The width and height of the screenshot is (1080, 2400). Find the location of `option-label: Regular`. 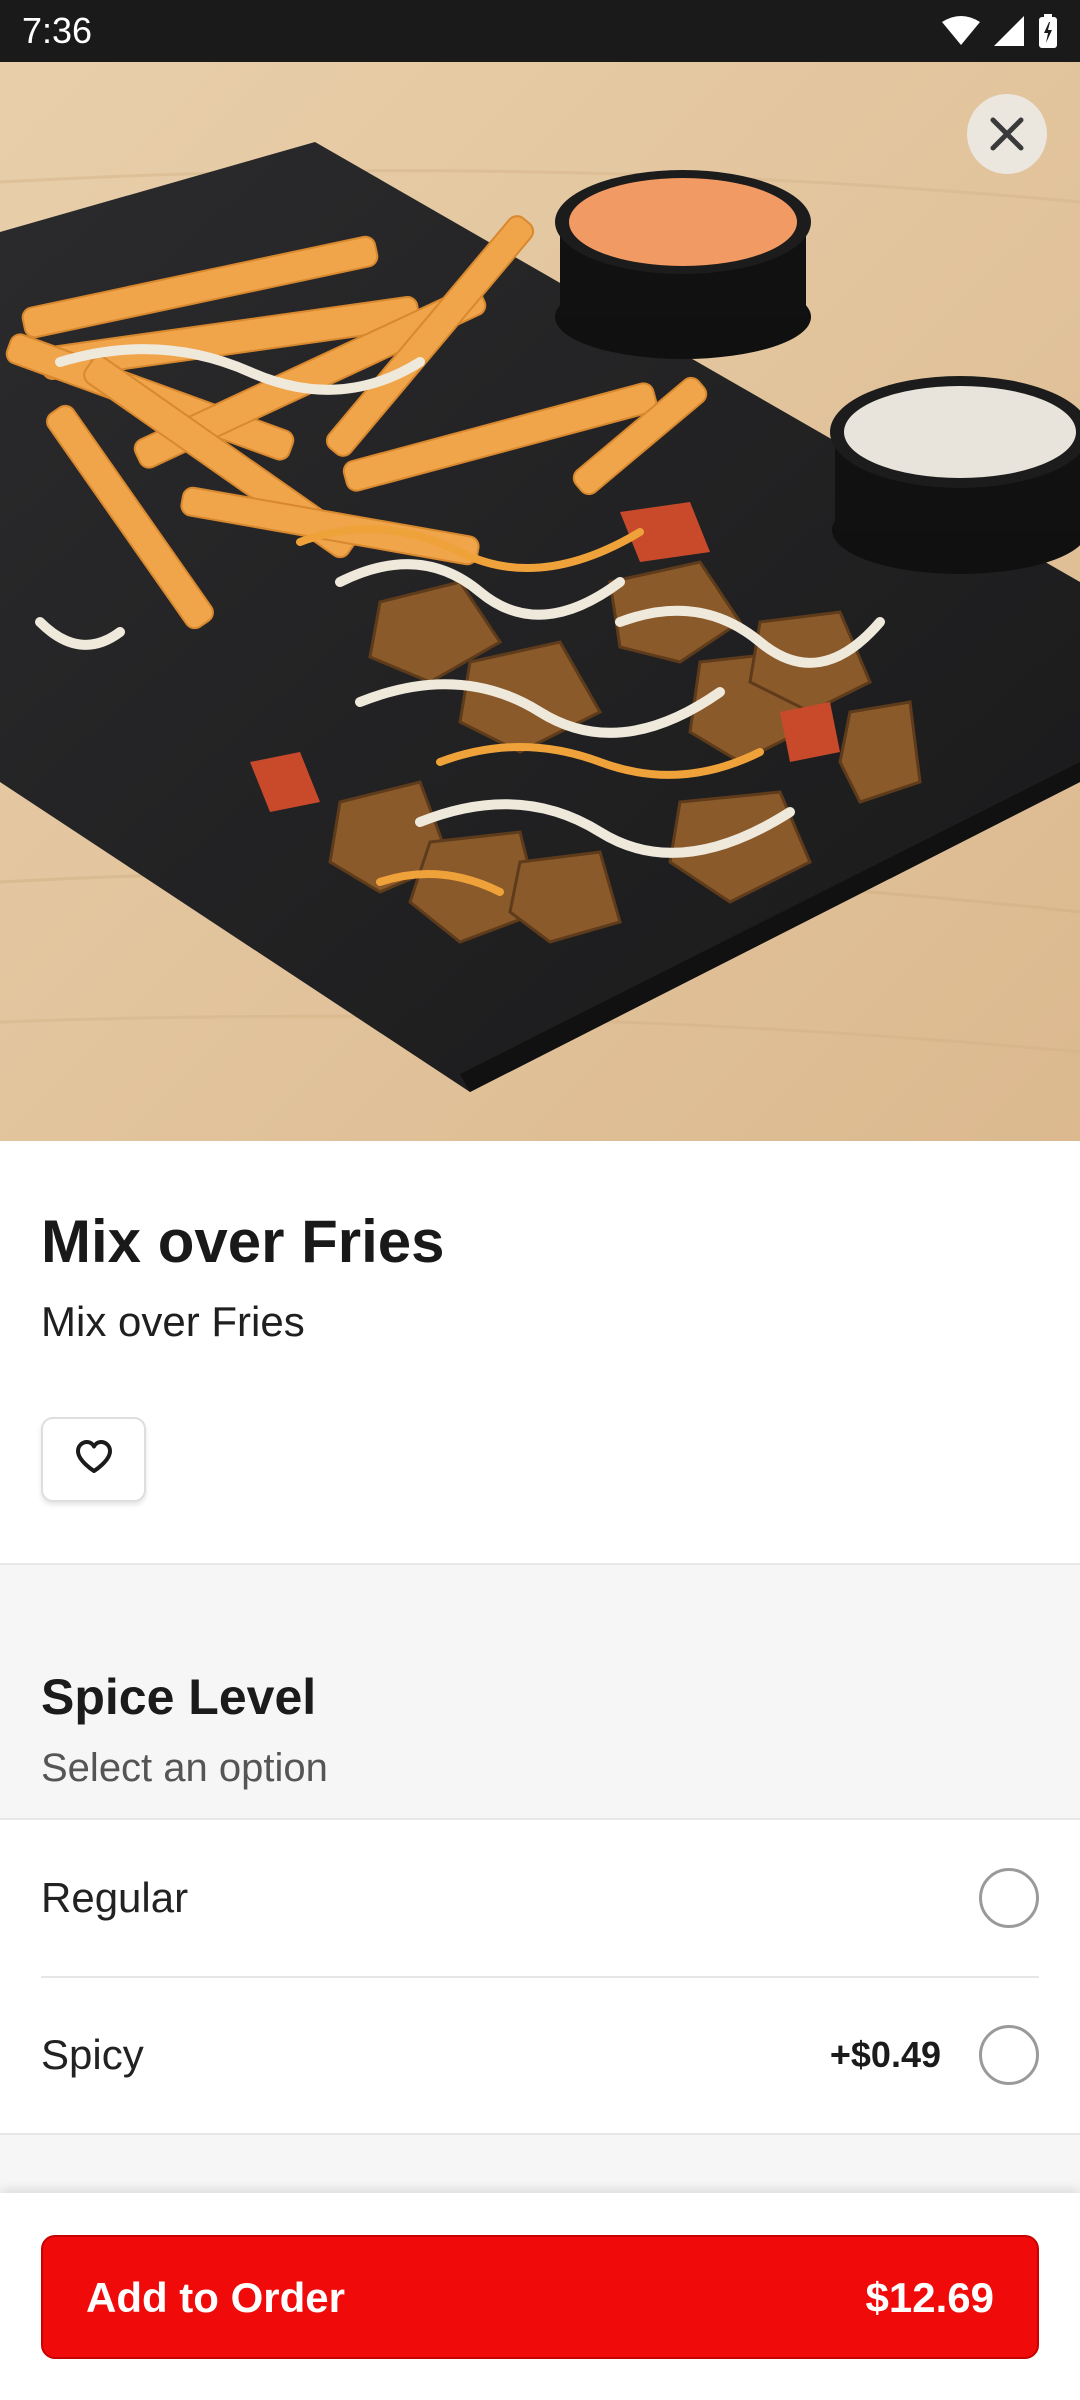

option-label: Regular is located at coordinates (115, 1897).